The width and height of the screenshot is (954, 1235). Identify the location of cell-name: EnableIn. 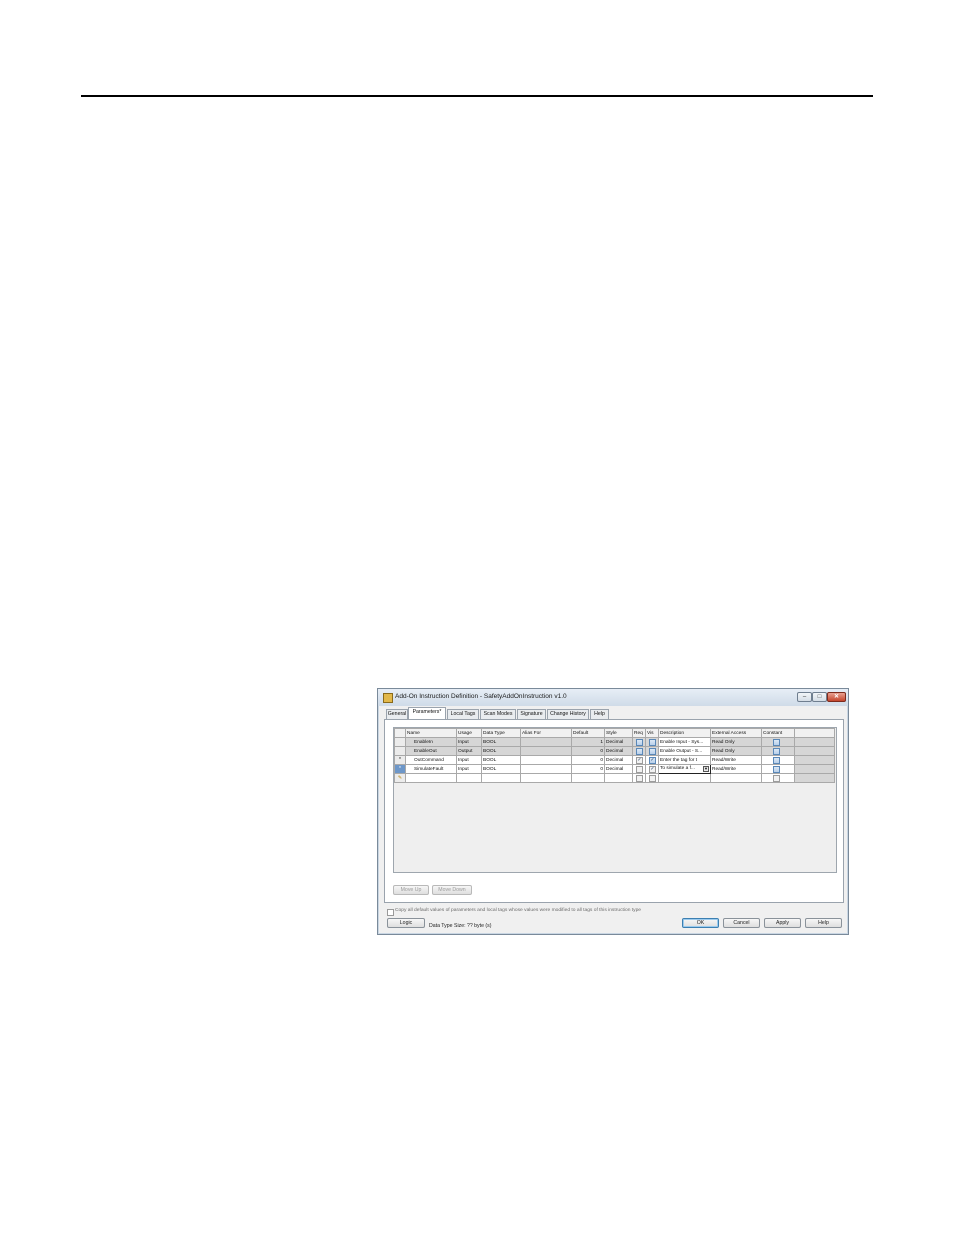
(431, 742).